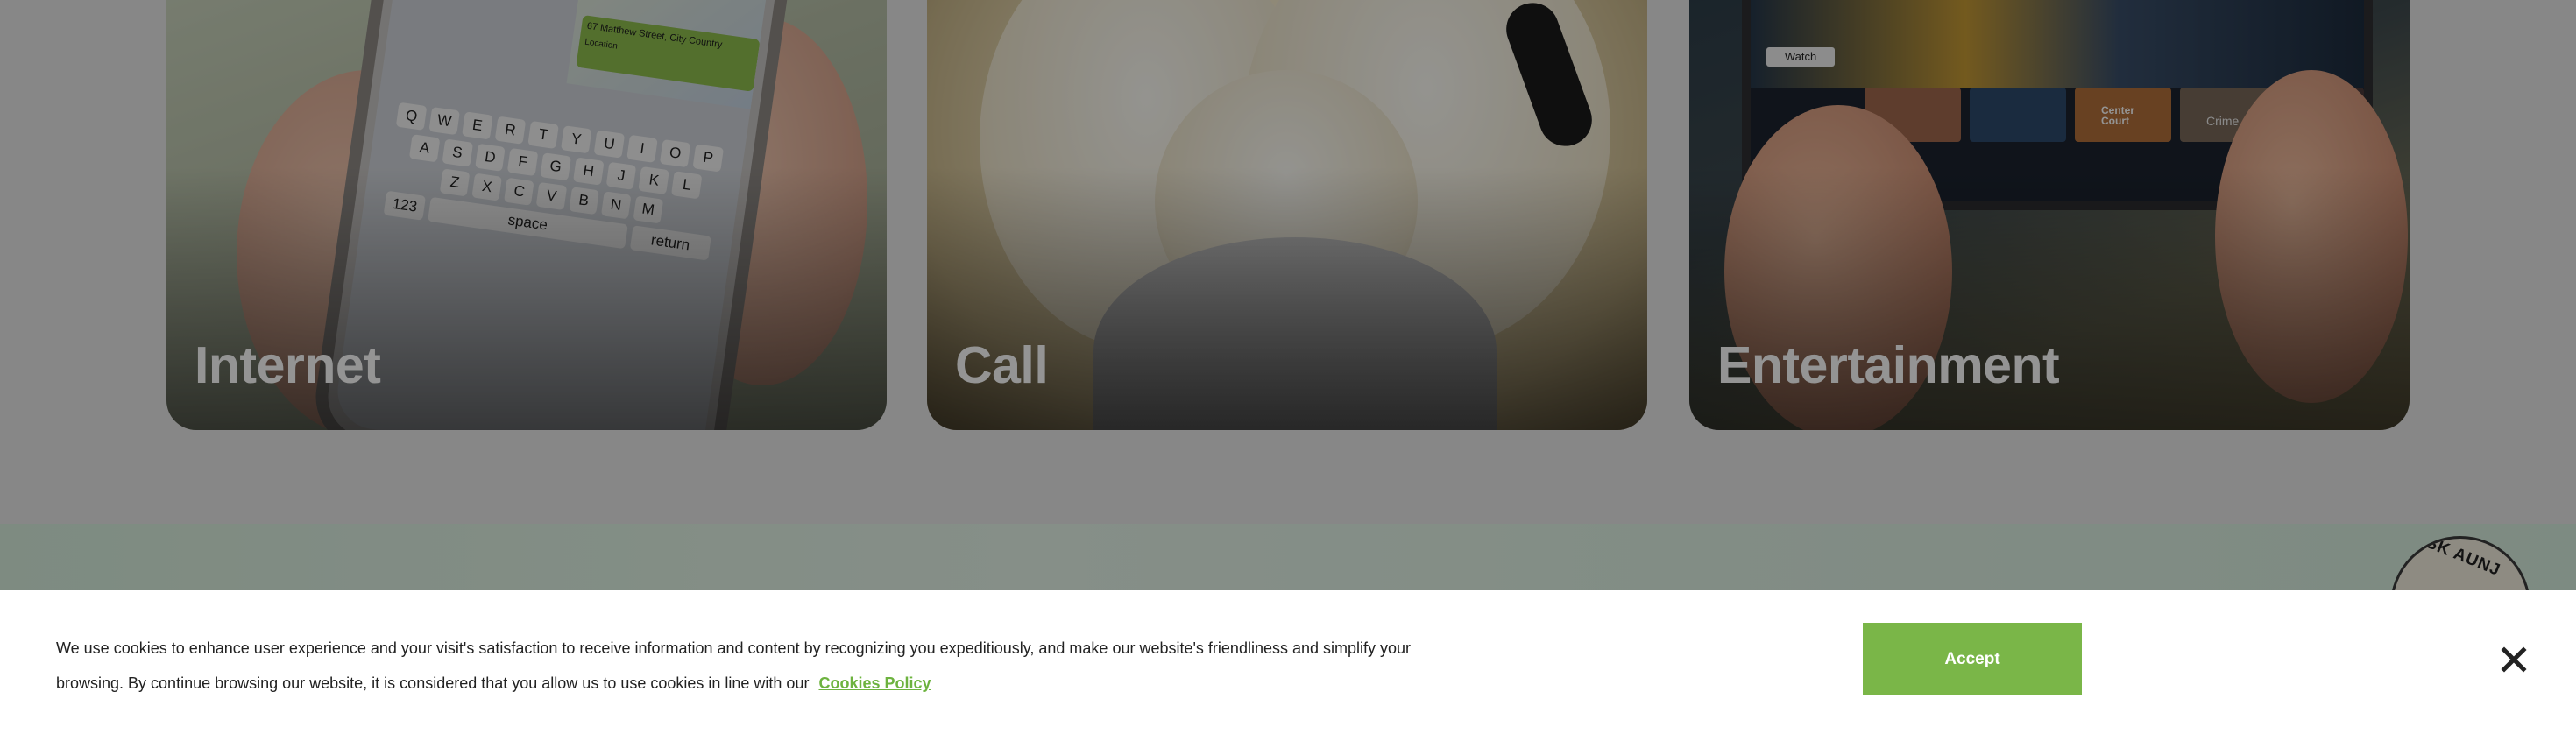 Image resolution: width=2576 pixels, height=734 pixels. I want to click on accept-button: Accept, so click(1972, 659).